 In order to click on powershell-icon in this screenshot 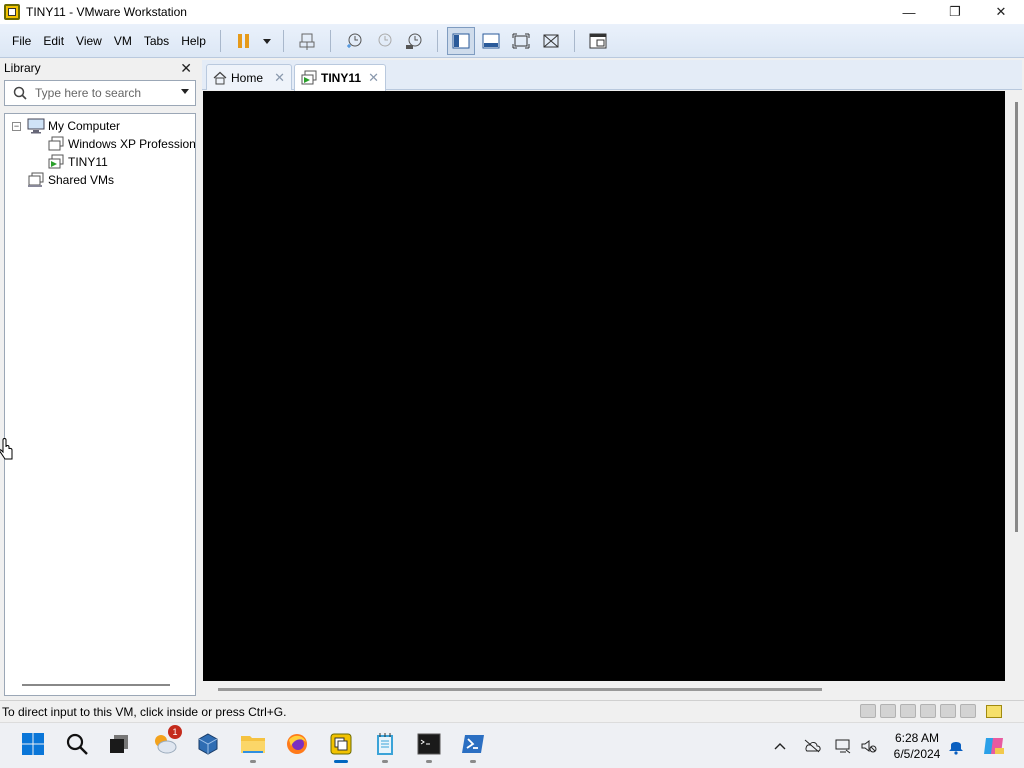, I will do `click(473, 747)`.